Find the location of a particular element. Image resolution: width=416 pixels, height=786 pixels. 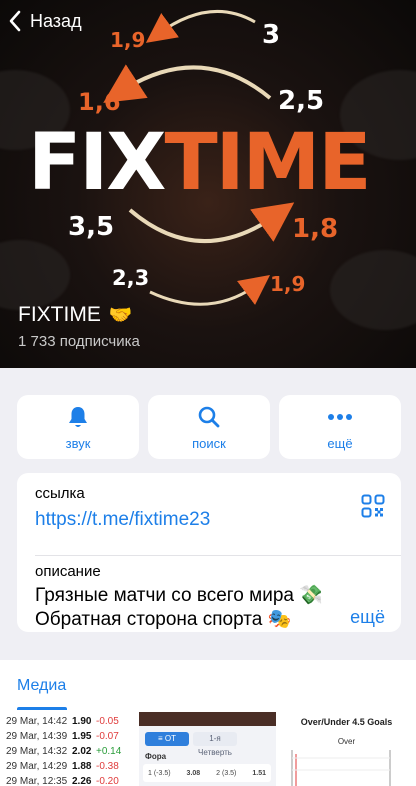

description-line: Грязные матчи со всего мира 💸 is located at coordinates (179, 595).